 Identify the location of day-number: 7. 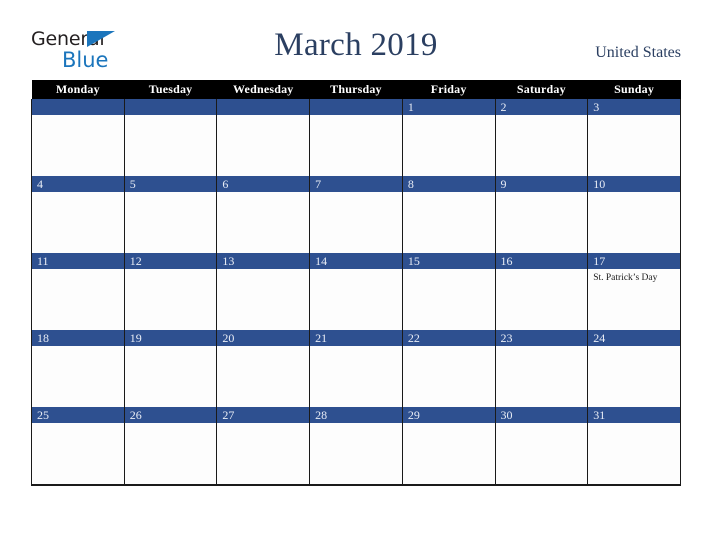
(356, 184).